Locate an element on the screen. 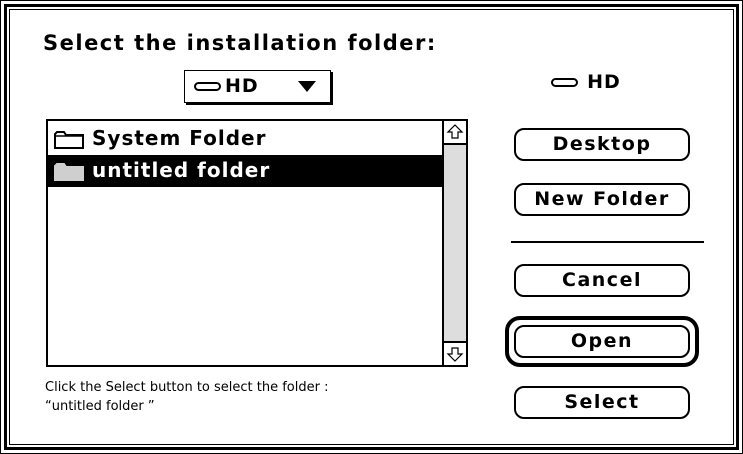 Image resolution: width=743 pixels, height=454 pixels. button-divider is located at coordinates (607, 242).